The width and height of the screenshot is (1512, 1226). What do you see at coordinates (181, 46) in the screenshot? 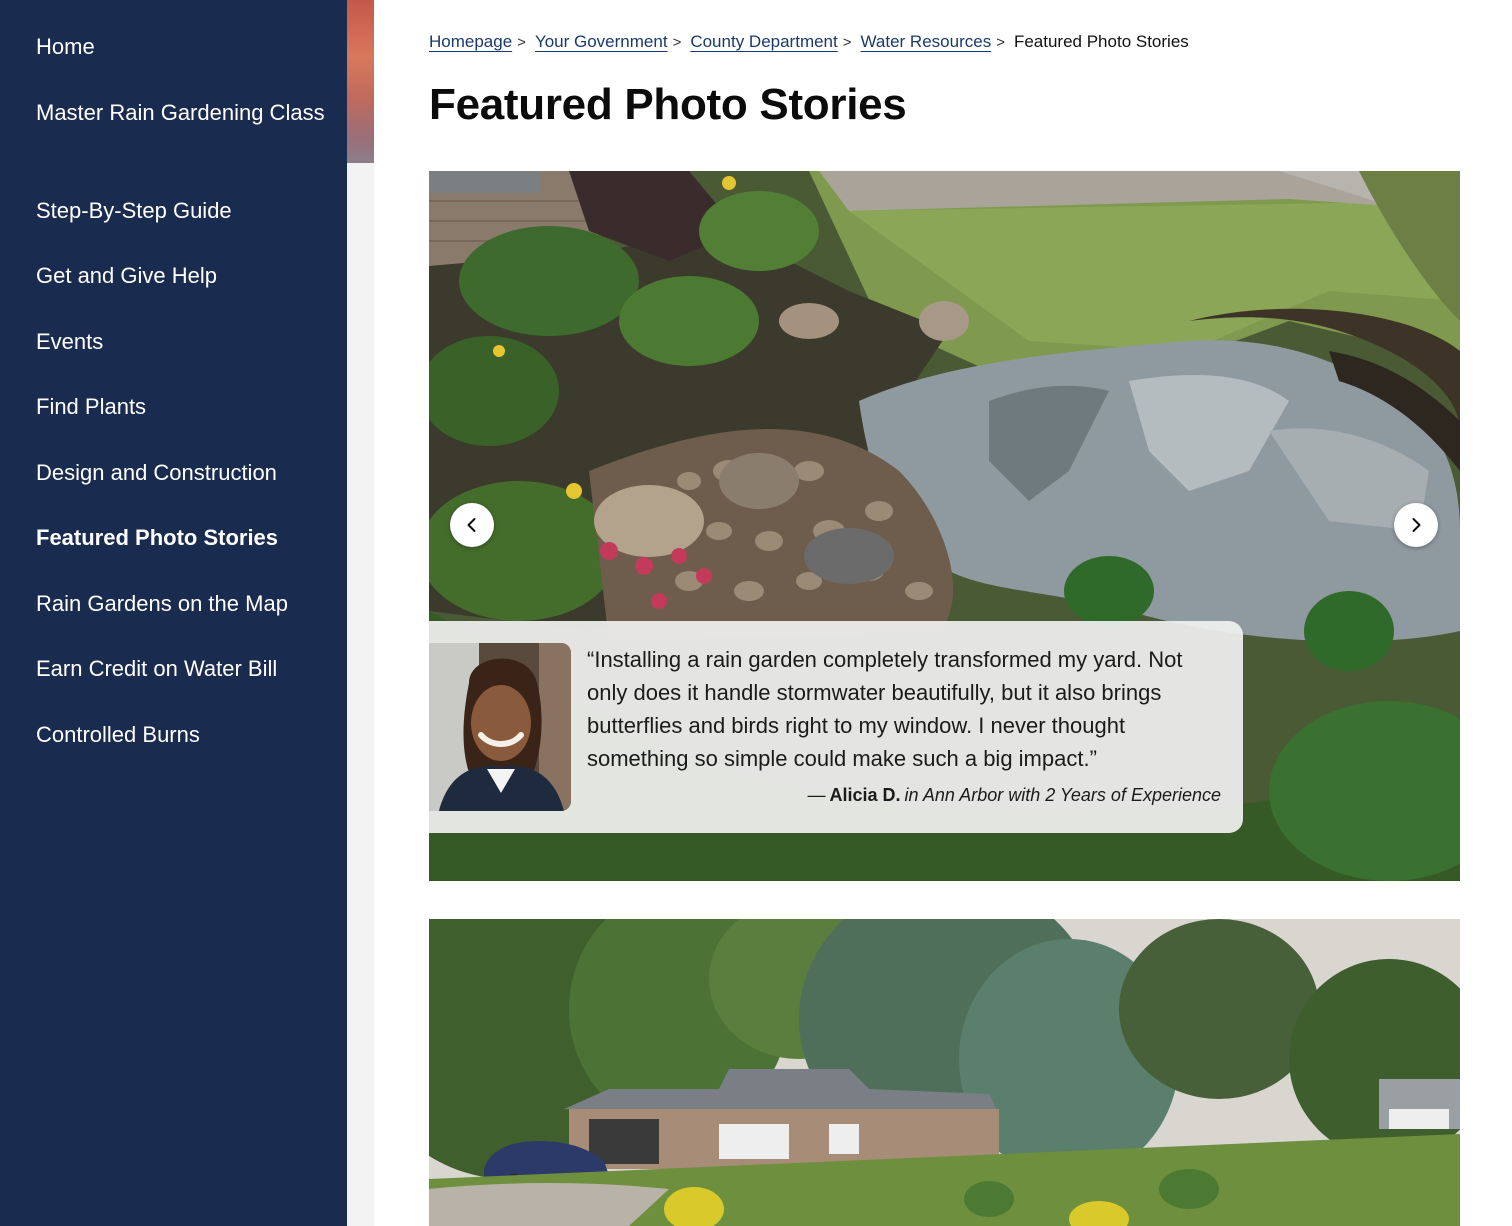
I see `sidebar-item-home: Home` at bounding box center [181, 46].